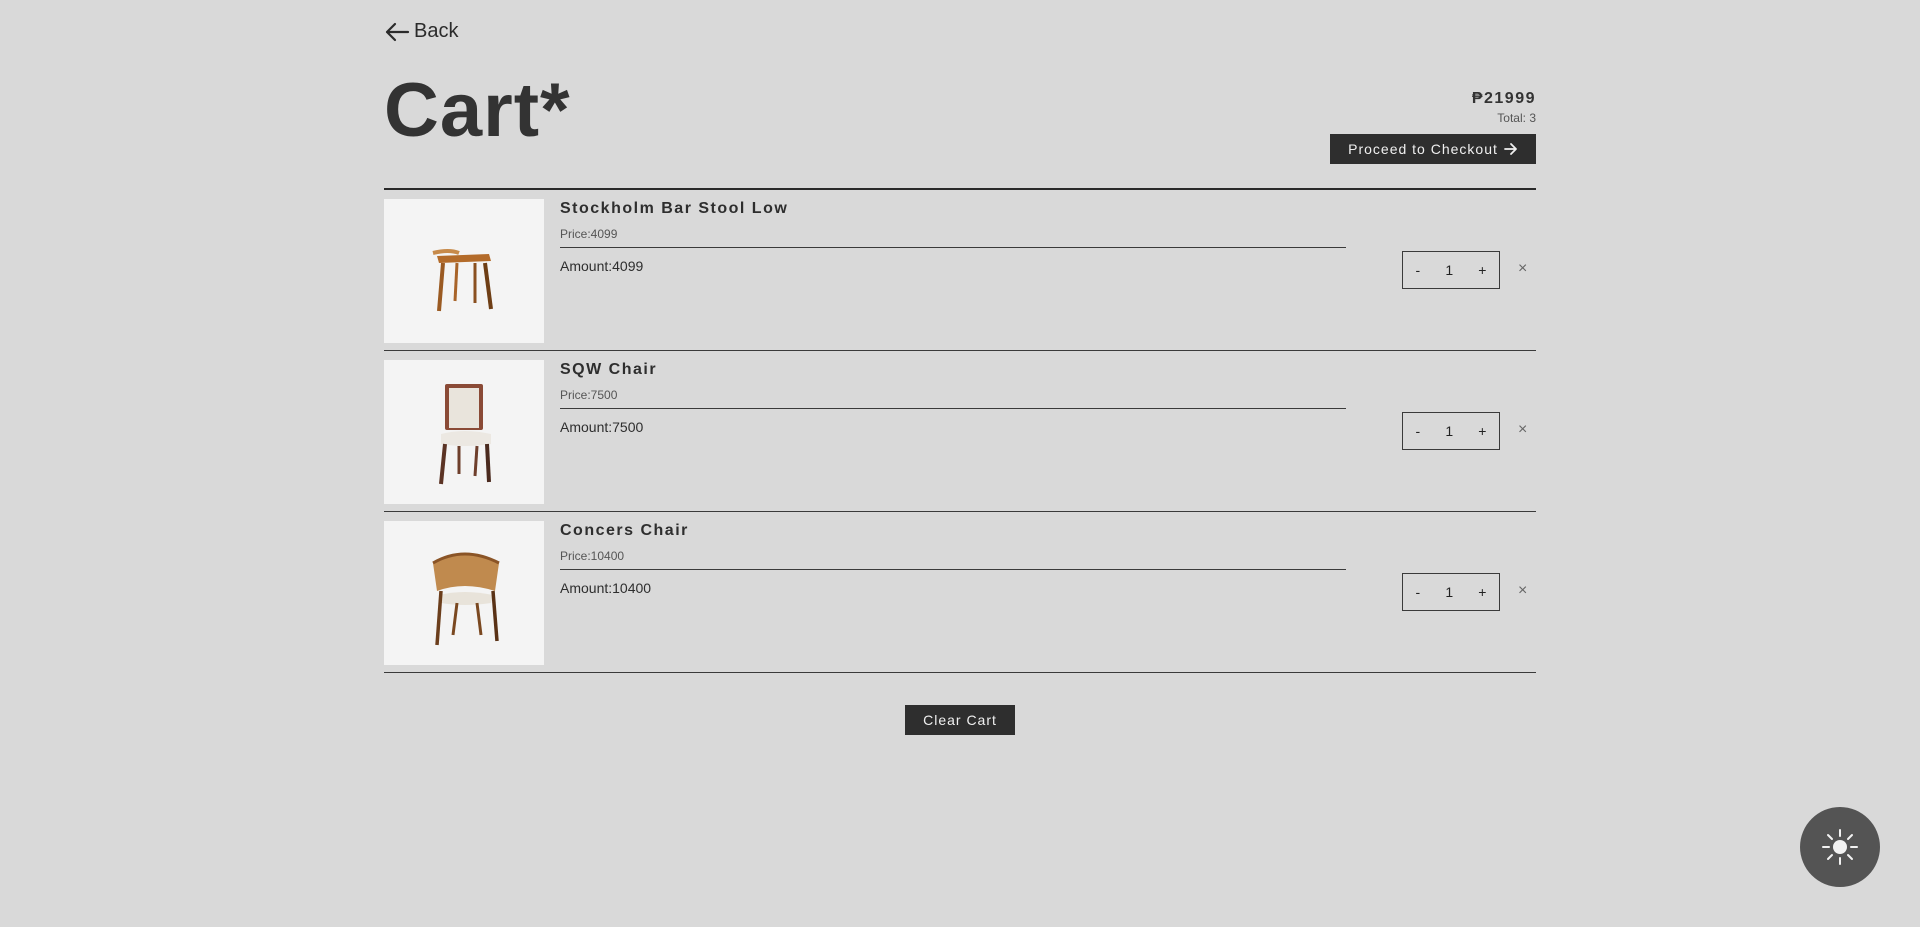 The height and width of the screenshot is (927, 1920). Describe the element at coordinates (960, 720) in the screenshot. I see `clear-cart-button: Clear Cart` at that location.